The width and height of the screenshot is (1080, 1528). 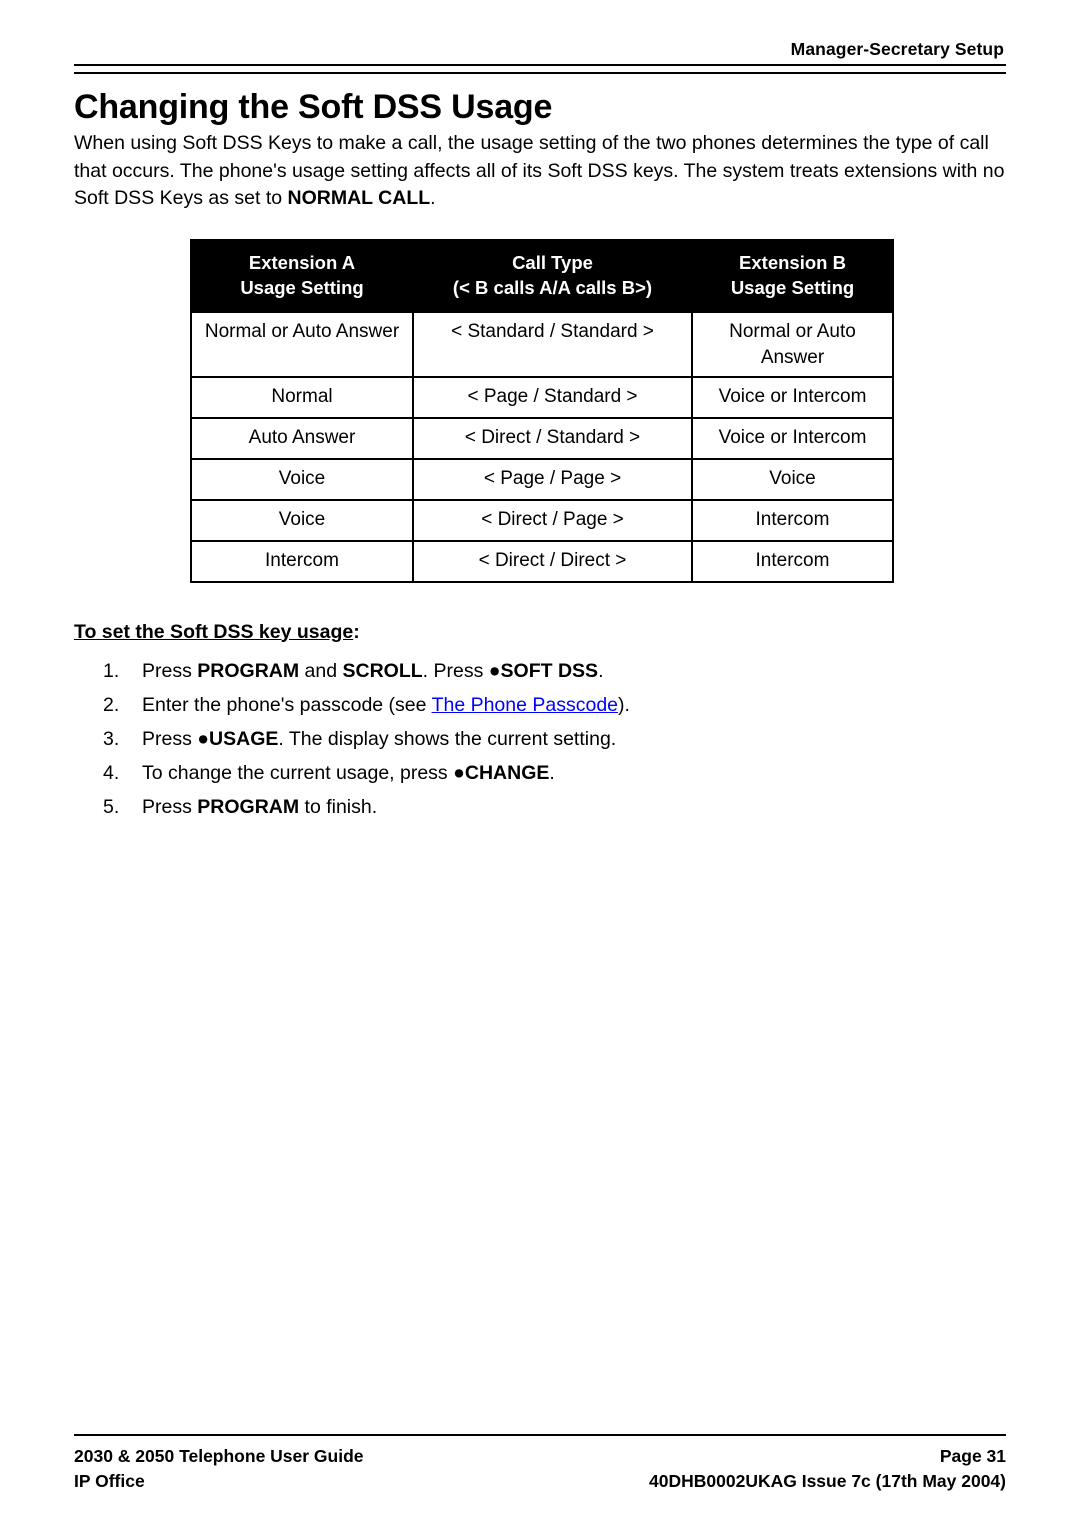 What do you see at coordinates (540, 1456) in the screenshot?
I see `footer-line-1: 2030 & 2050 Telephone User Guide Page 31` at bounding box center [540, 1456].